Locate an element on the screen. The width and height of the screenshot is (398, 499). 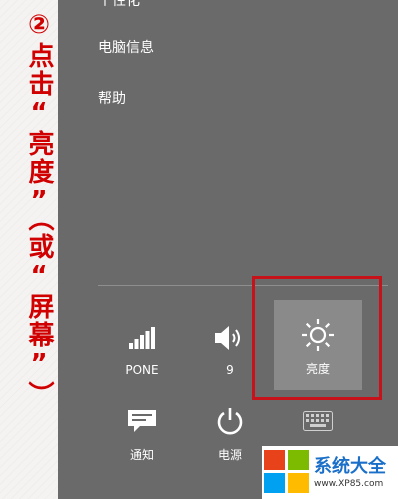
notifications-label: 通知 is located at coordinates (141, 455).